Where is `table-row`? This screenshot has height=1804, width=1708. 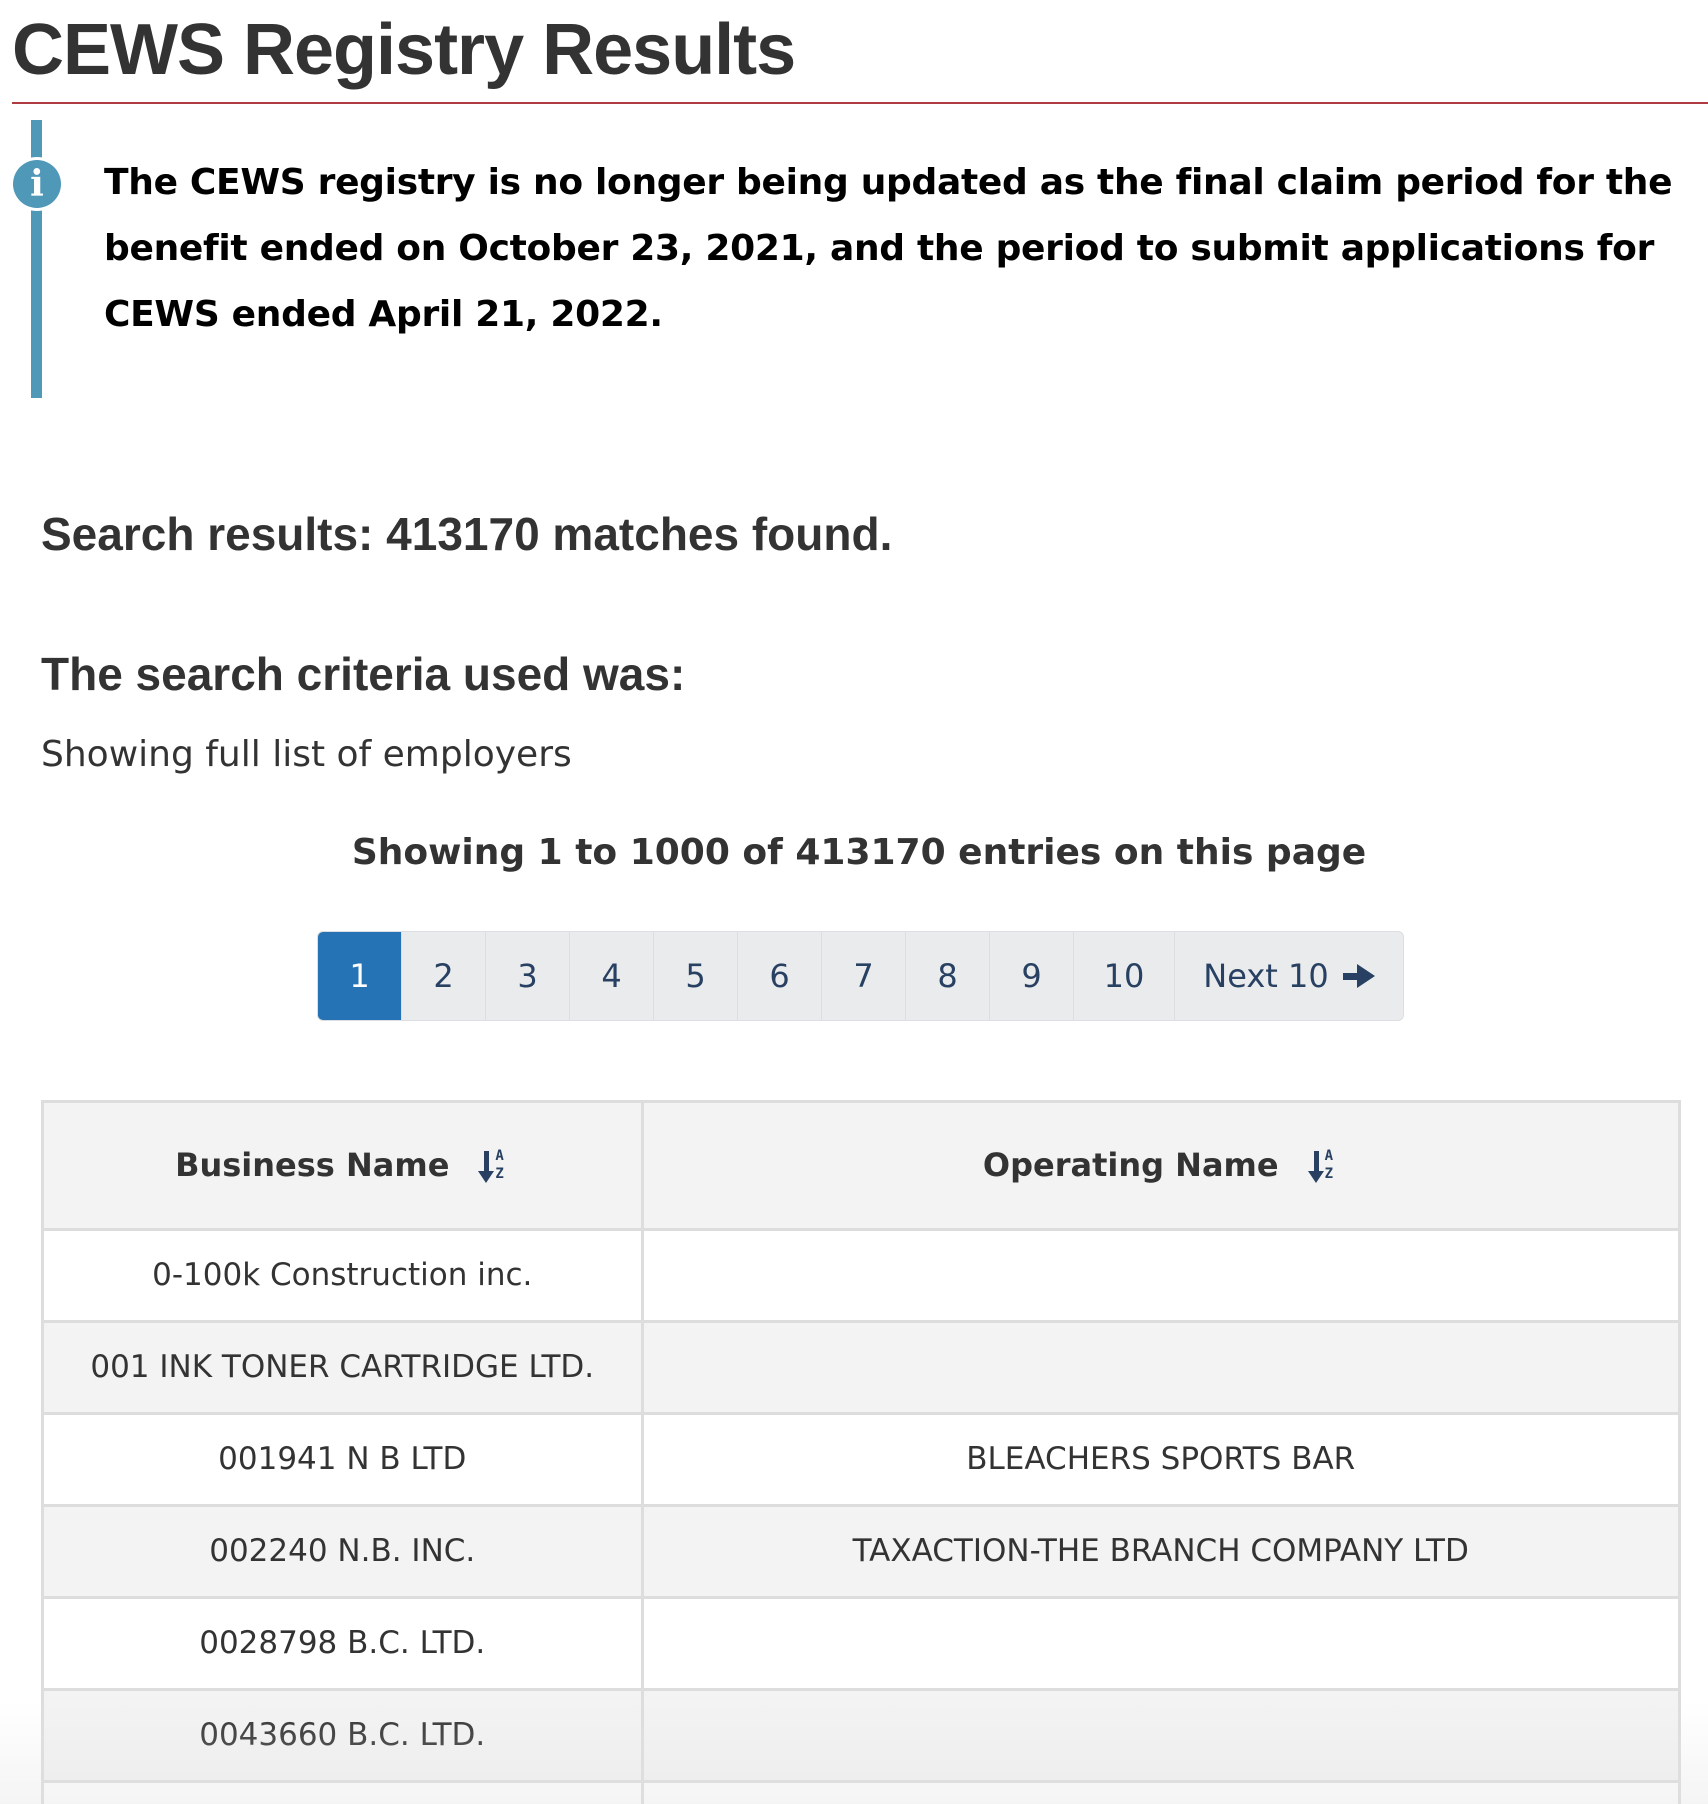 table-row is located at coordinates (861, 1791).